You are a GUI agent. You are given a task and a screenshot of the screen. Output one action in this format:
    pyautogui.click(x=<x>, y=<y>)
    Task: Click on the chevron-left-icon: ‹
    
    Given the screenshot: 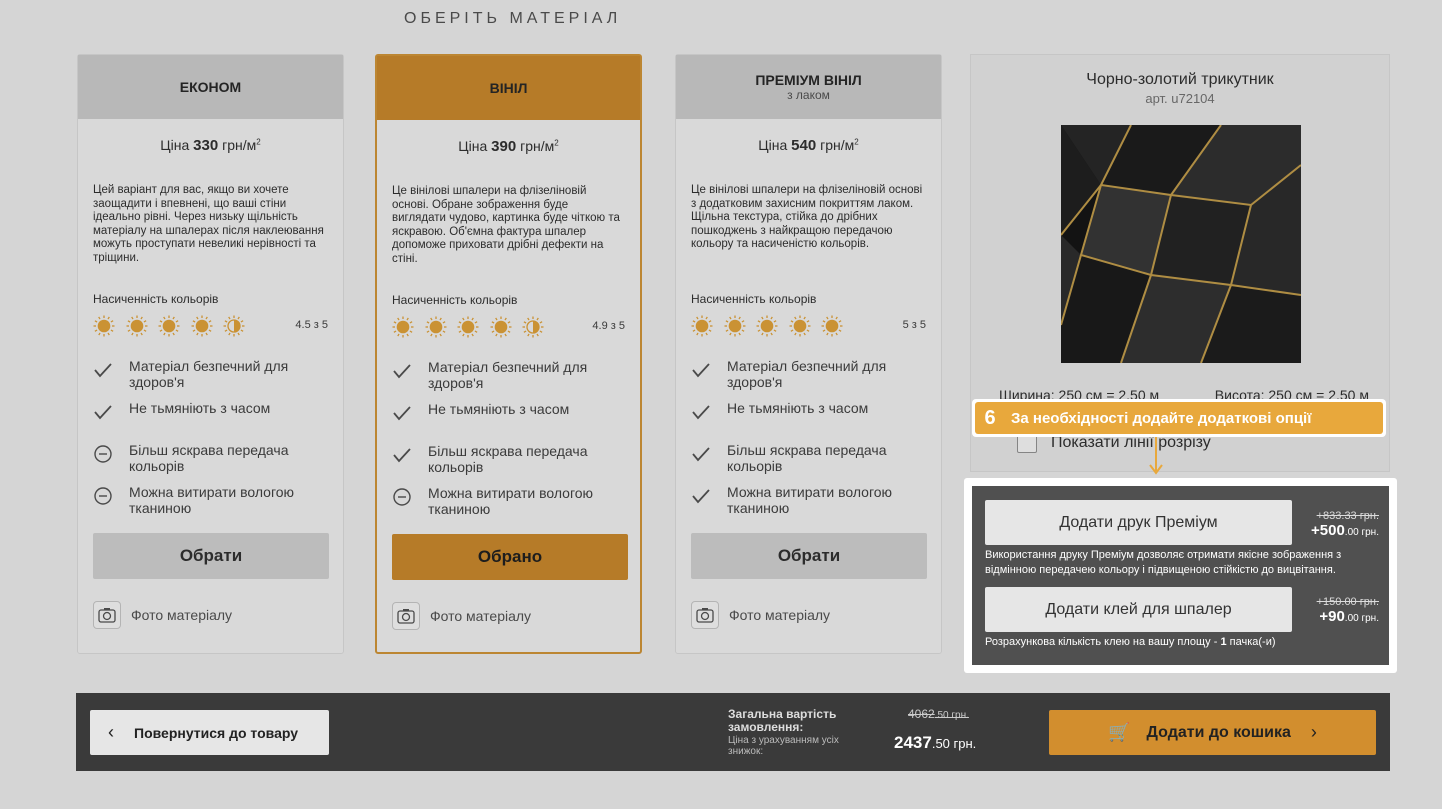 What is the action you would take?
    pyautogui.click(x=111, y=732)
    